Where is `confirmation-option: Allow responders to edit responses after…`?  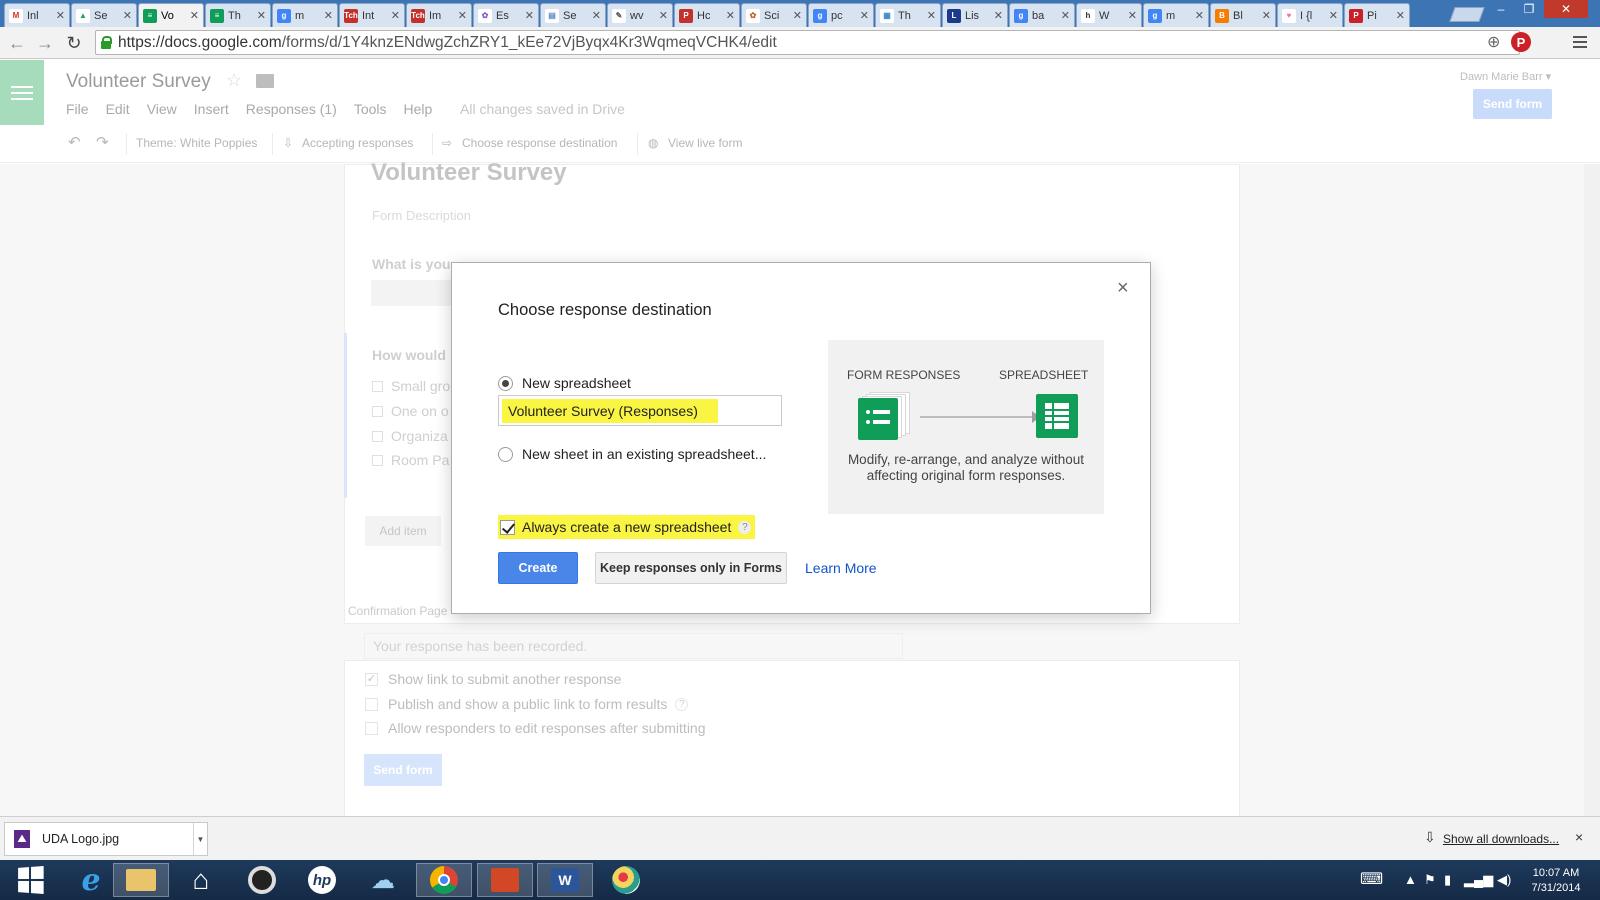 confirmation-option: Allow responders to edit responses after… is located at coordinates (535, 728).